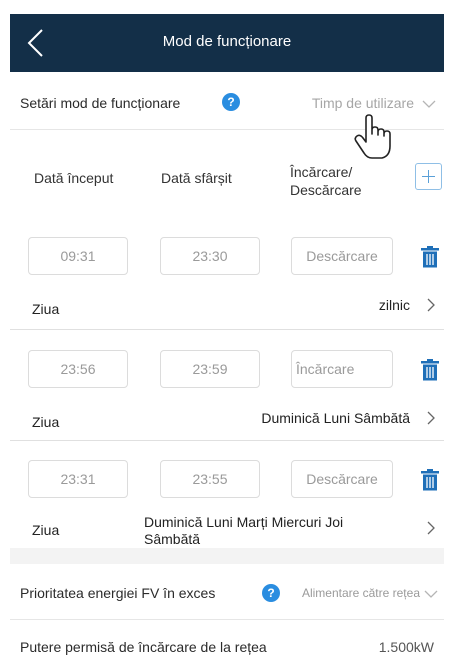  What do you see at coordinates (321, 172) in the screenshot?
I see `charge-mode-header-line1: Încărcare/` at bounding box center [321, 172].